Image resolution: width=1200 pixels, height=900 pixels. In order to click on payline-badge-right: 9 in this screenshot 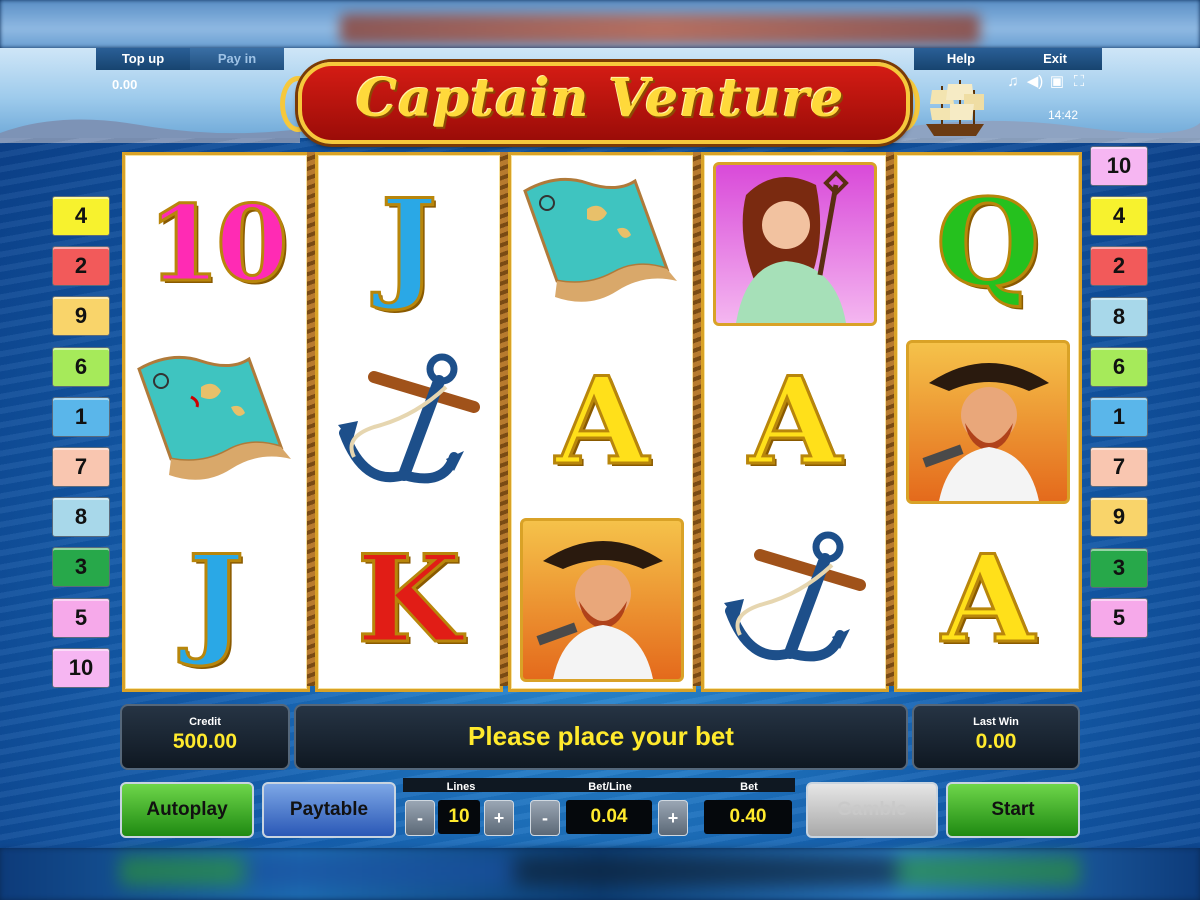, I will do `click(1119, 517)`.